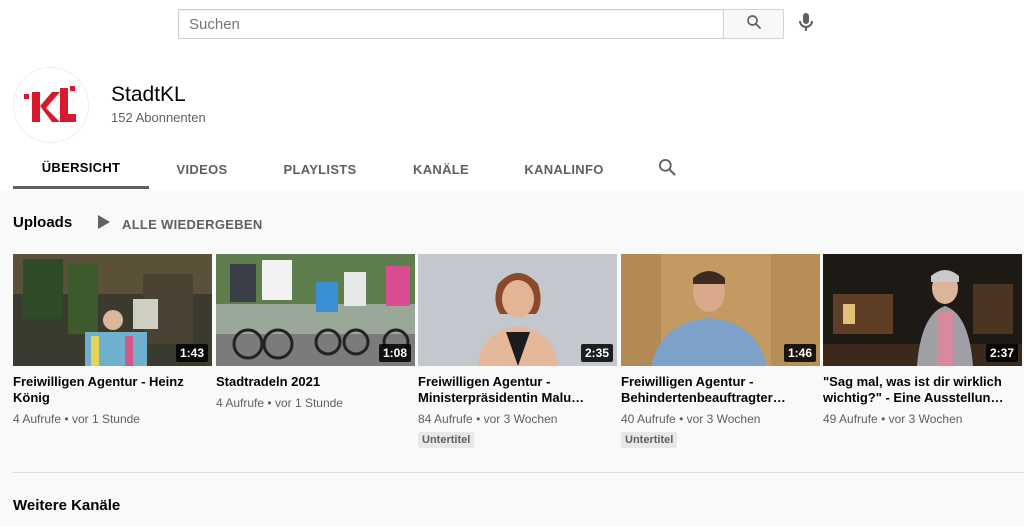  Describe the element at coordinates (192, 224) in the screenshot. I see `play-all-label: ALLE WIEDERGEBEN` at that location.